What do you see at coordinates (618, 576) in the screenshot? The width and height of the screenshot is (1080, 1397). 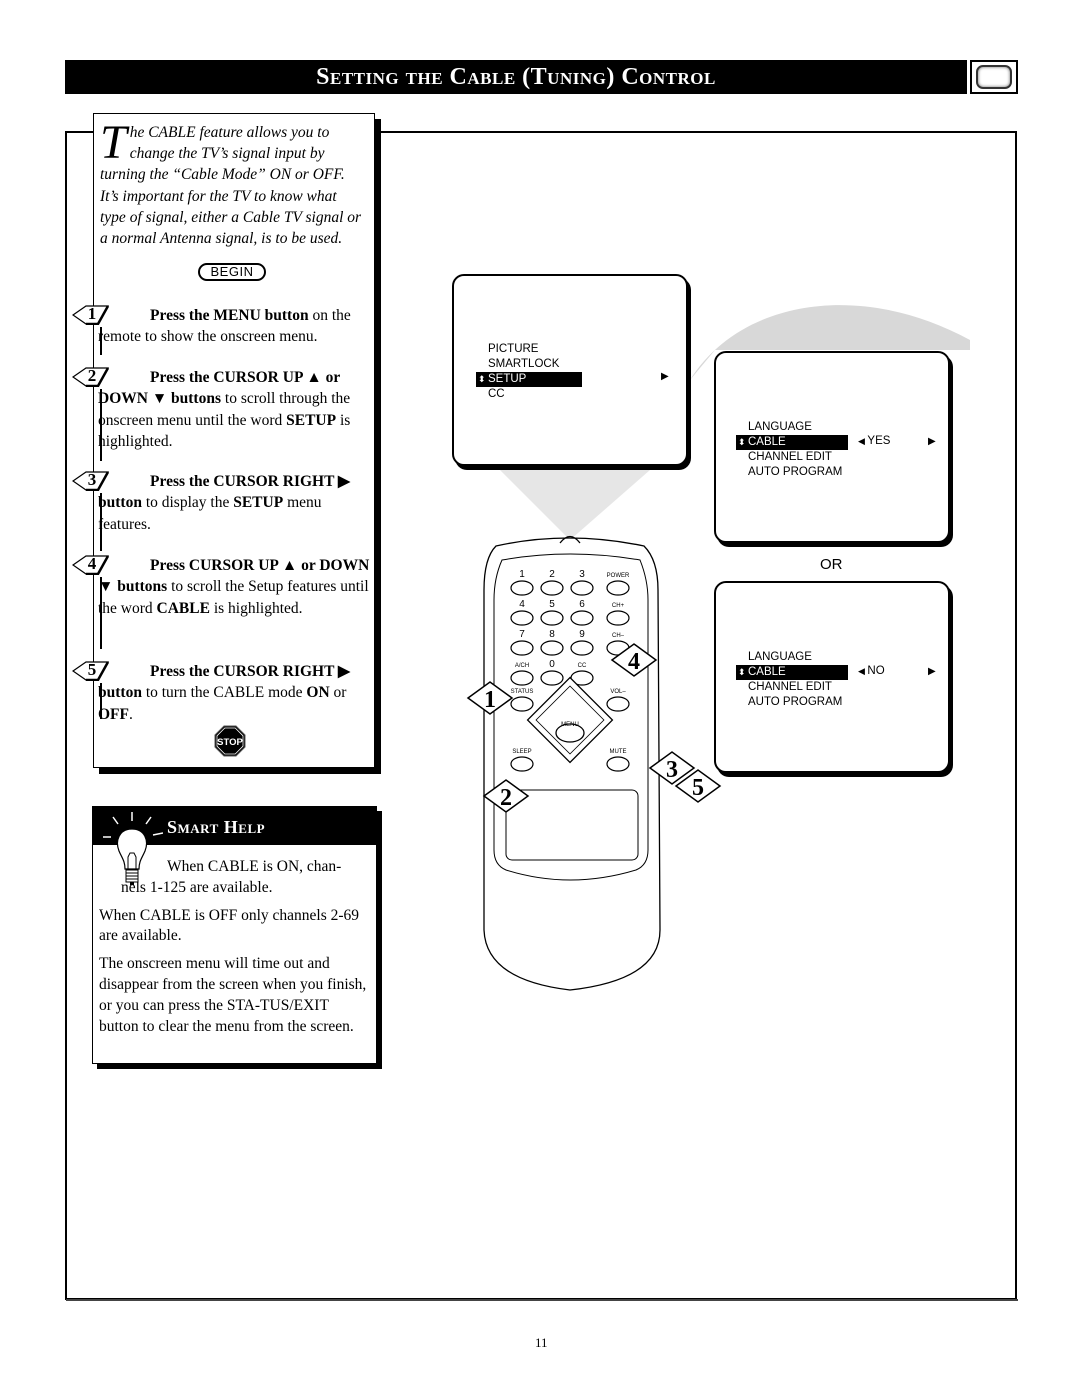 I see `svg-text: POWER` at bounding box center [618, 576].